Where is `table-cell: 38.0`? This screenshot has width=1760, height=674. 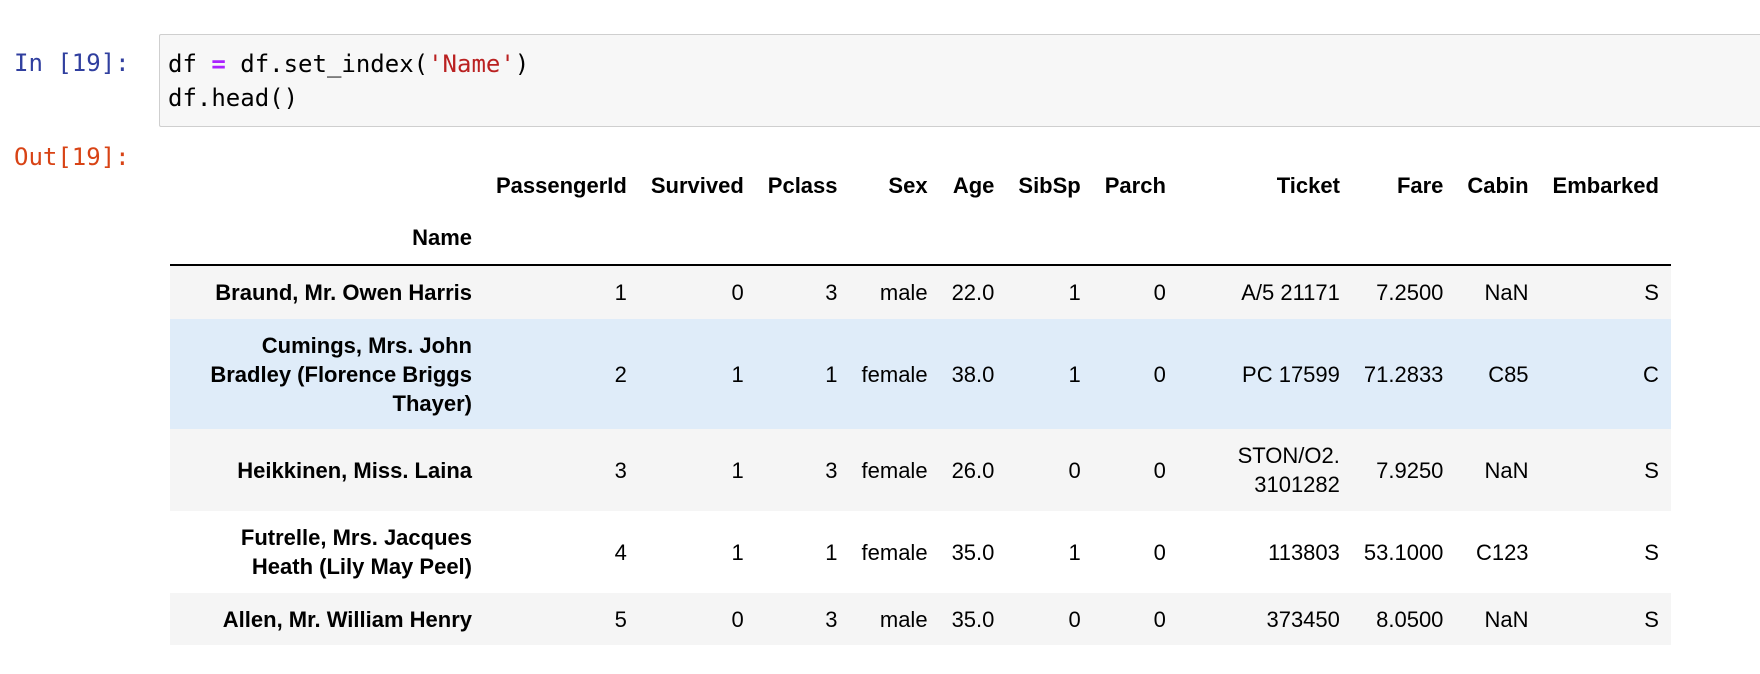 table-cell: 38.0 is located at coordinates (973, 374).